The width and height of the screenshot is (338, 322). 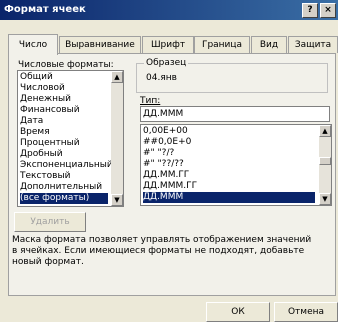 What do you see at coordinates (66, 65) in the screenshot?
I see `formats-label: Числовые форматы:` at bounding box center [66, 65].